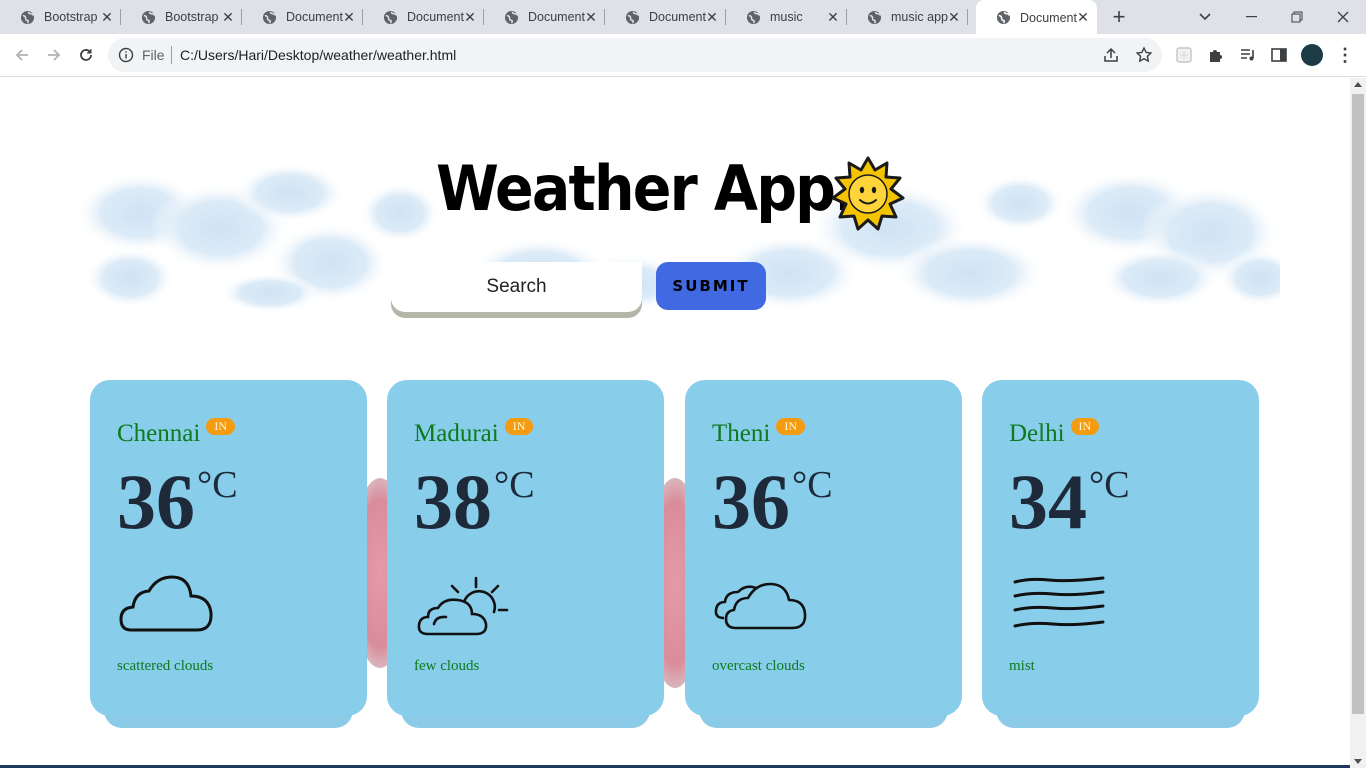  Describe the element at coordinates (711, 286) in the screenshot. I see `submit-button: SUBMIT` at that location.